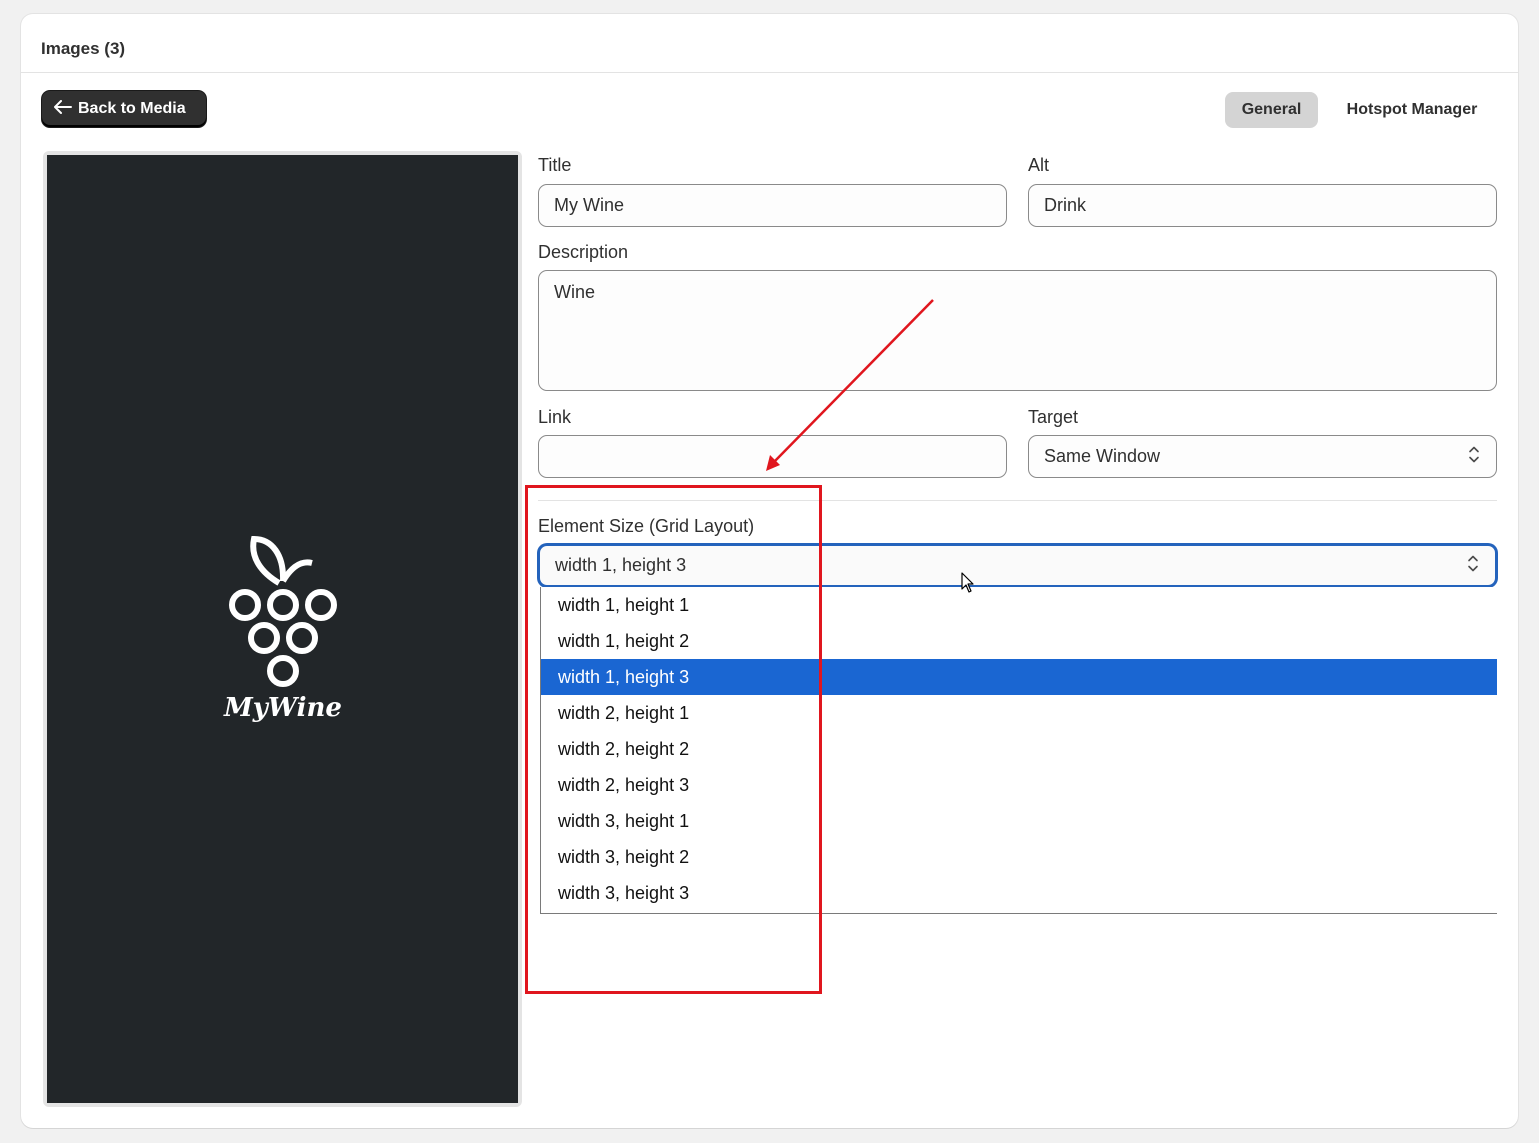 The width and height of the screenshot is (1539, 1143). I want to click on page-title: Images (3), so click(83, 48).